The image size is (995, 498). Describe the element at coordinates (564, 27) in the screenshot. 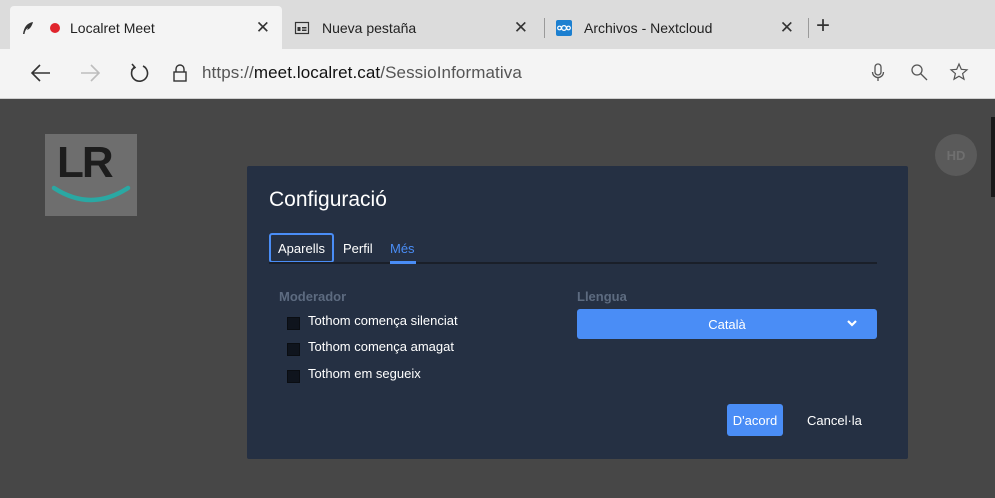

I see `nextcloud-icon` at that location.